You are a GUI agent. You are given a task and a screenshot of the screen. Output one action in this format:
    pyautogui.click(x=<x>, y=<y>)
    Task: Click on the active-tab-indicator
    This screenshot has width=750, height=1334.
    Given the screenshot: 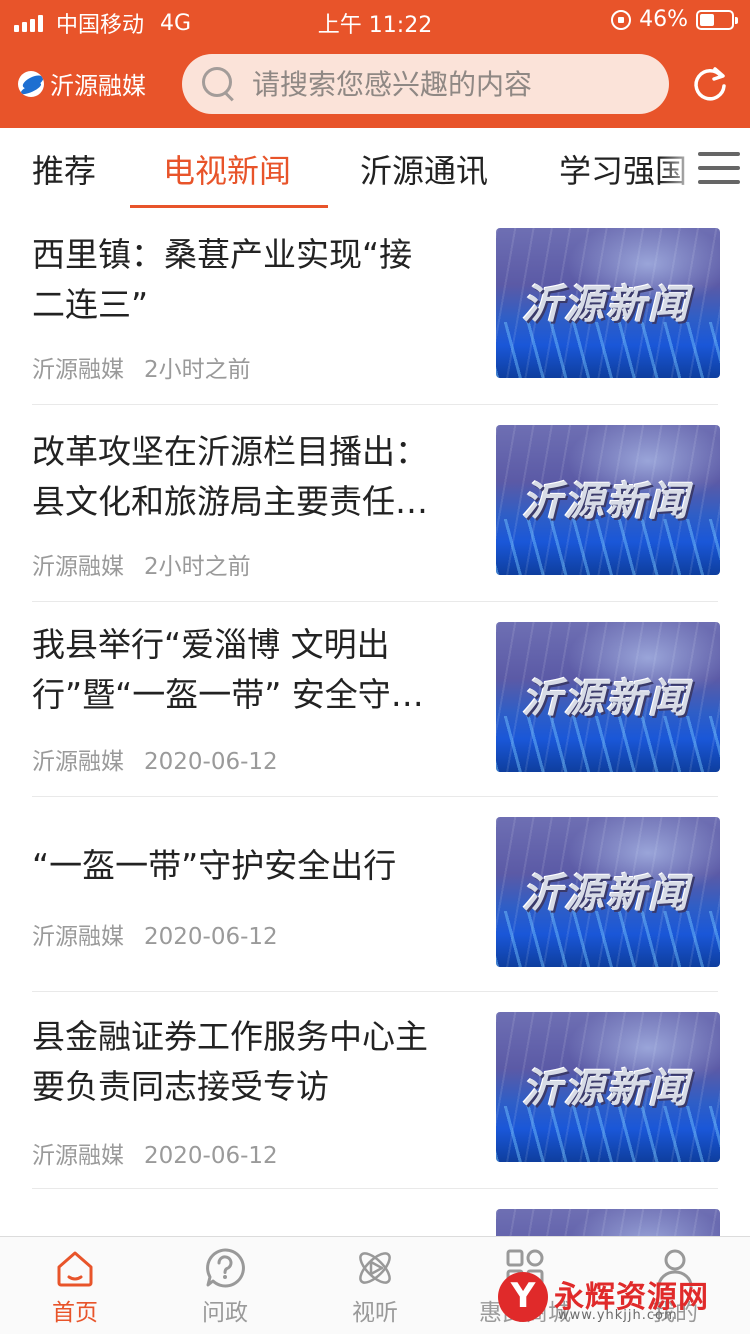 What is the action you would take?
    pyautogui.click(x=229, y=206)
    